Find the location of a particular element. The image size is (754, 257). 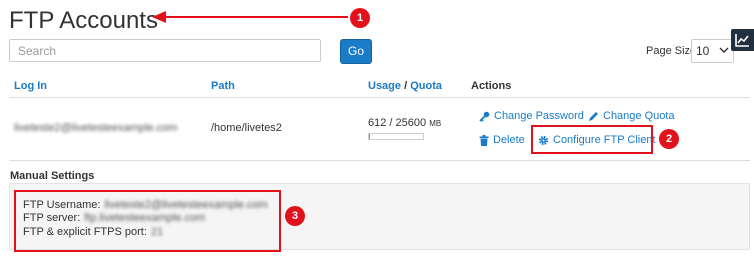

column-header-login: Log In is located at coordinates (30, 86).